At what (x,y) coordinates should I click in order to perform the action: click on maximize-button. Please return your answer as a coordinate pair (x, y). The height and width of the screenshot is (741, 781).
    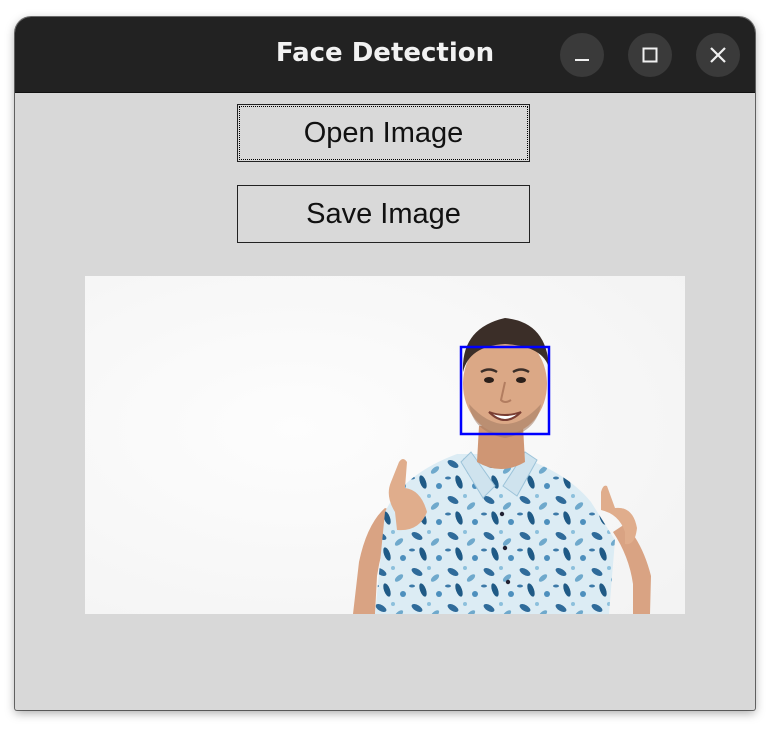
    Looking at the image, I should click on (650, 55).